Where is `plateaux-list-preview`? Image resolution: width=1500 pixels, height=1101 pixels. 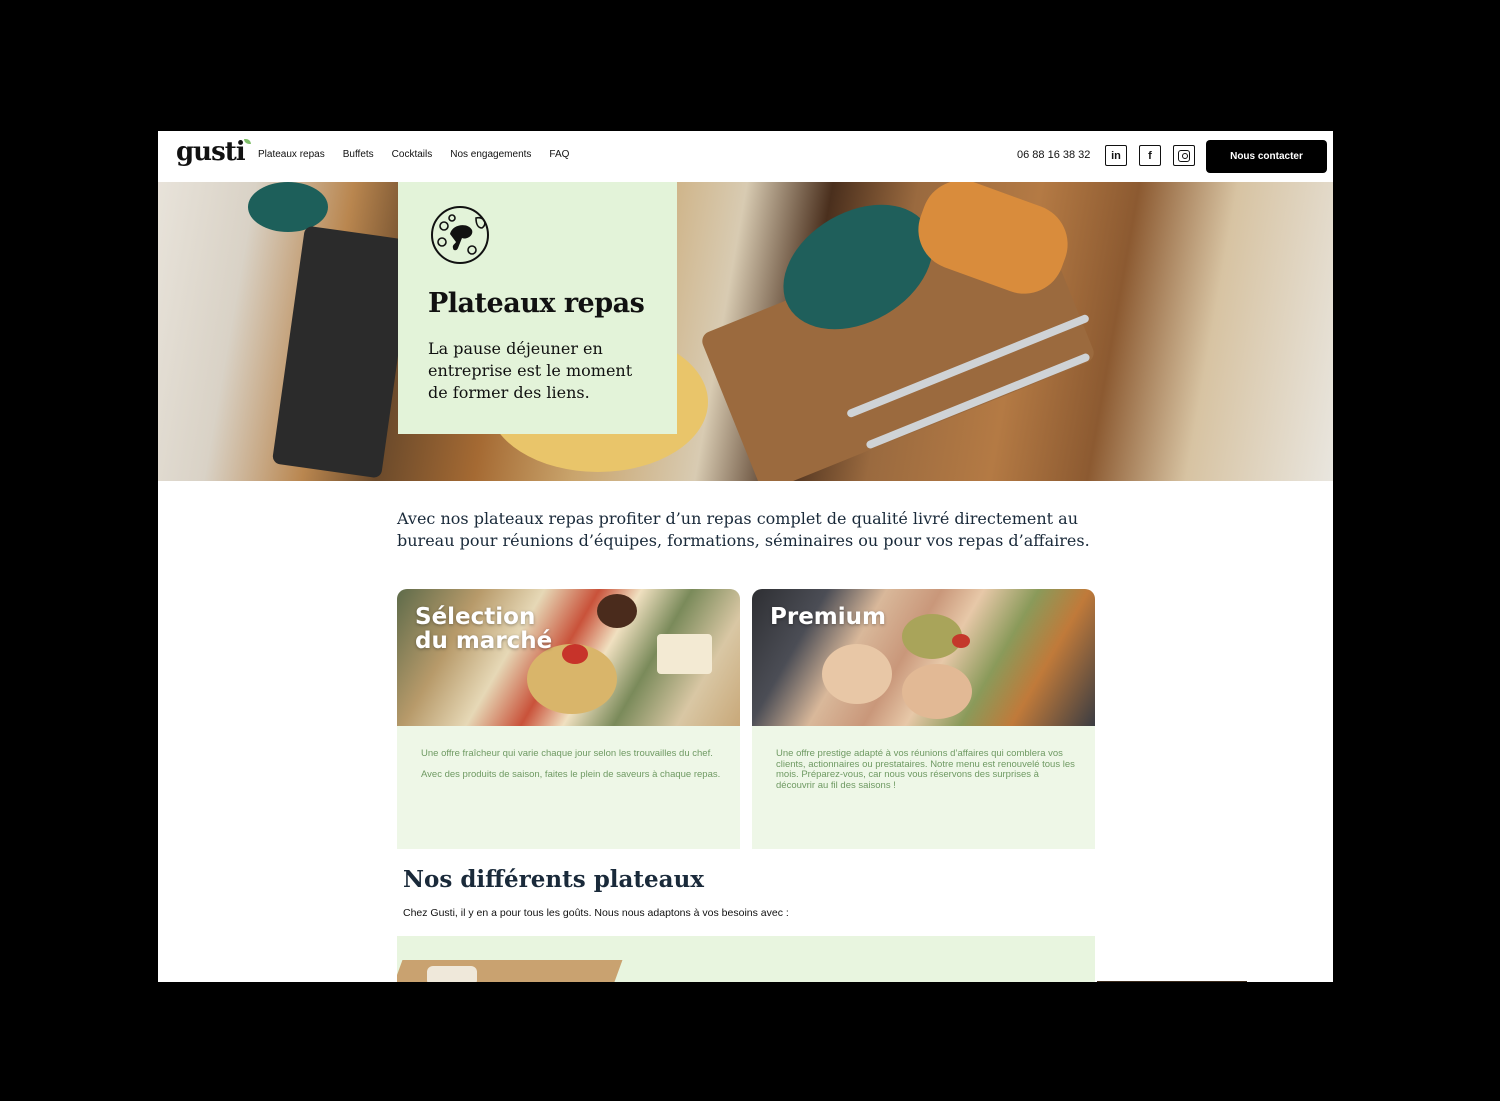 plateaux-list-preview is located at coordinates (746, 959).